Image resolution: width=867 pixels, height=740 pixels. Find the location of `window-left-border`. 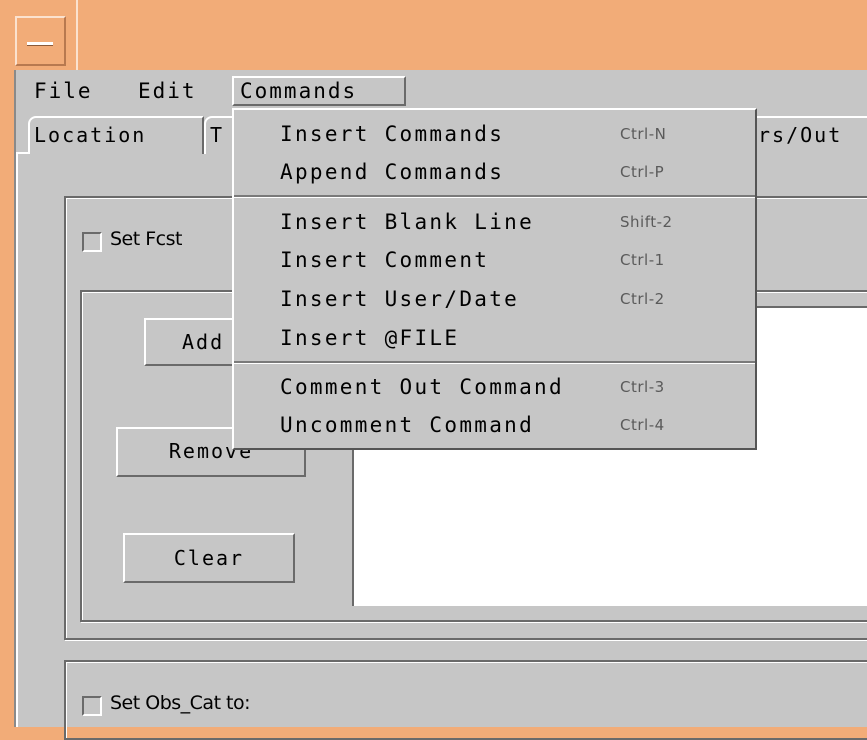

window-left-border is located at coordinates (7, 398).